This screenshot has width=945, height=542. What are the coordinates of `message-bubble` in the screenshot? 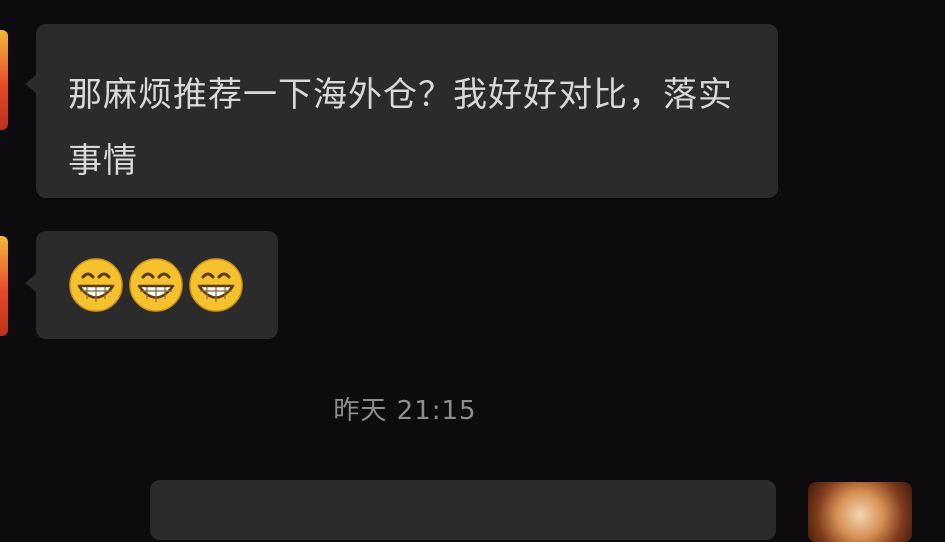 It's located at (151, 285).